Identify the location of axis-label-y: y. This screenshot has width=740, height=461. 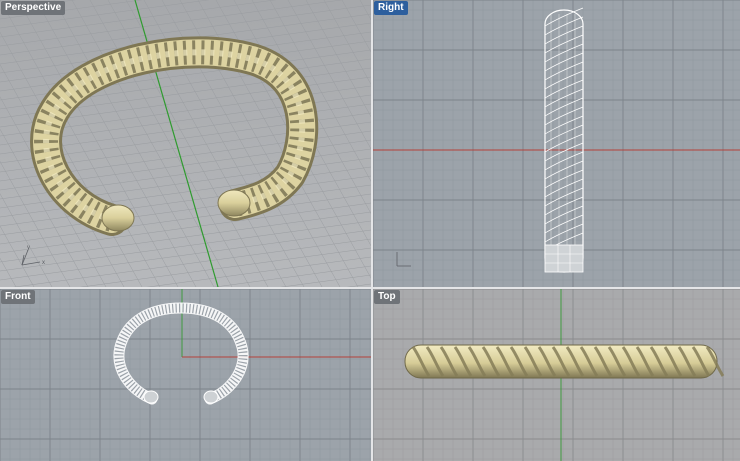
(28, 248).